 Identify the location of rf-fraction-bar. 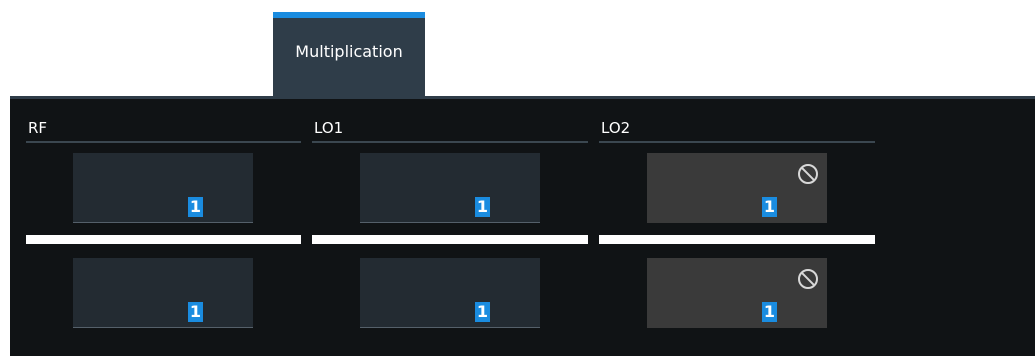
(163, 239).